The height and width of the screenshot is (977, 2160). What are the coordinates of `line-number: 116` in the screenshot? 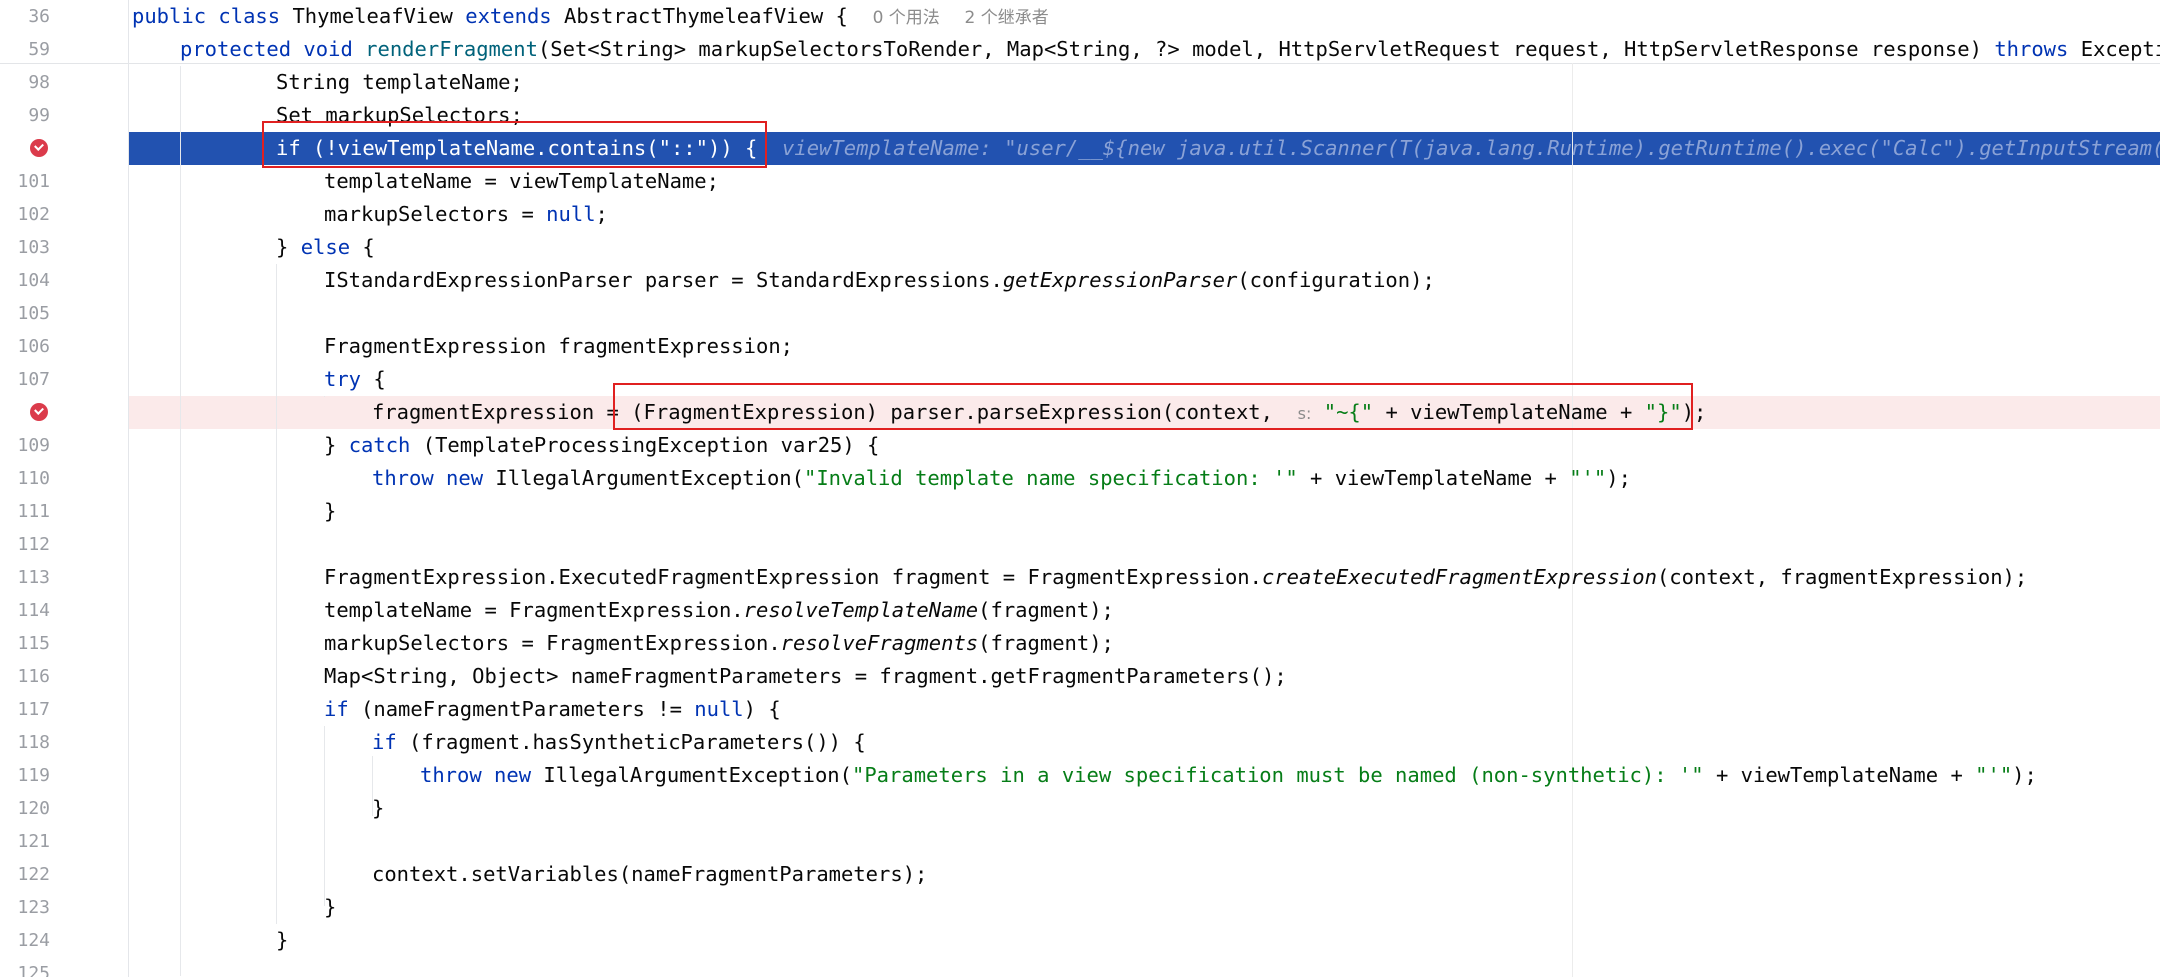 It's located at (33, 676).